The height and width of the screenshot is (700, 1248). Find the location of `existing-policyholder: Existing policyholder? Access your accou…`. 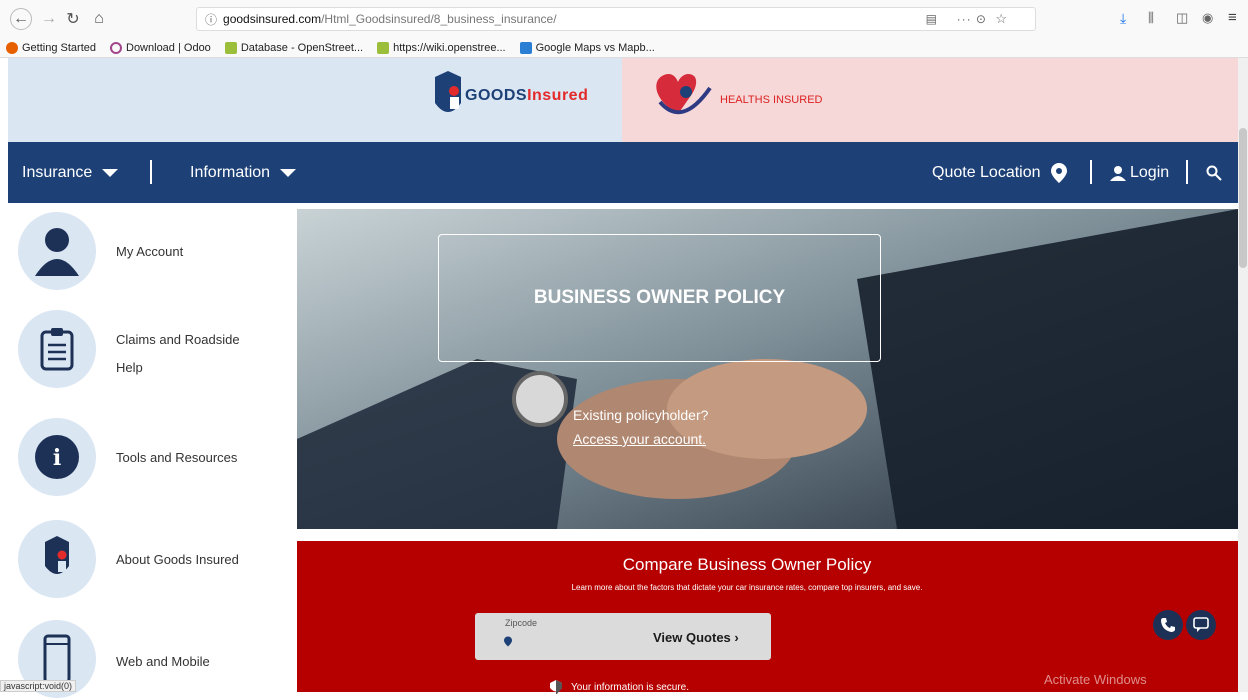

existing-policyholder: Existing policyholder? Access your accou… is located at coordinates (640, 427).